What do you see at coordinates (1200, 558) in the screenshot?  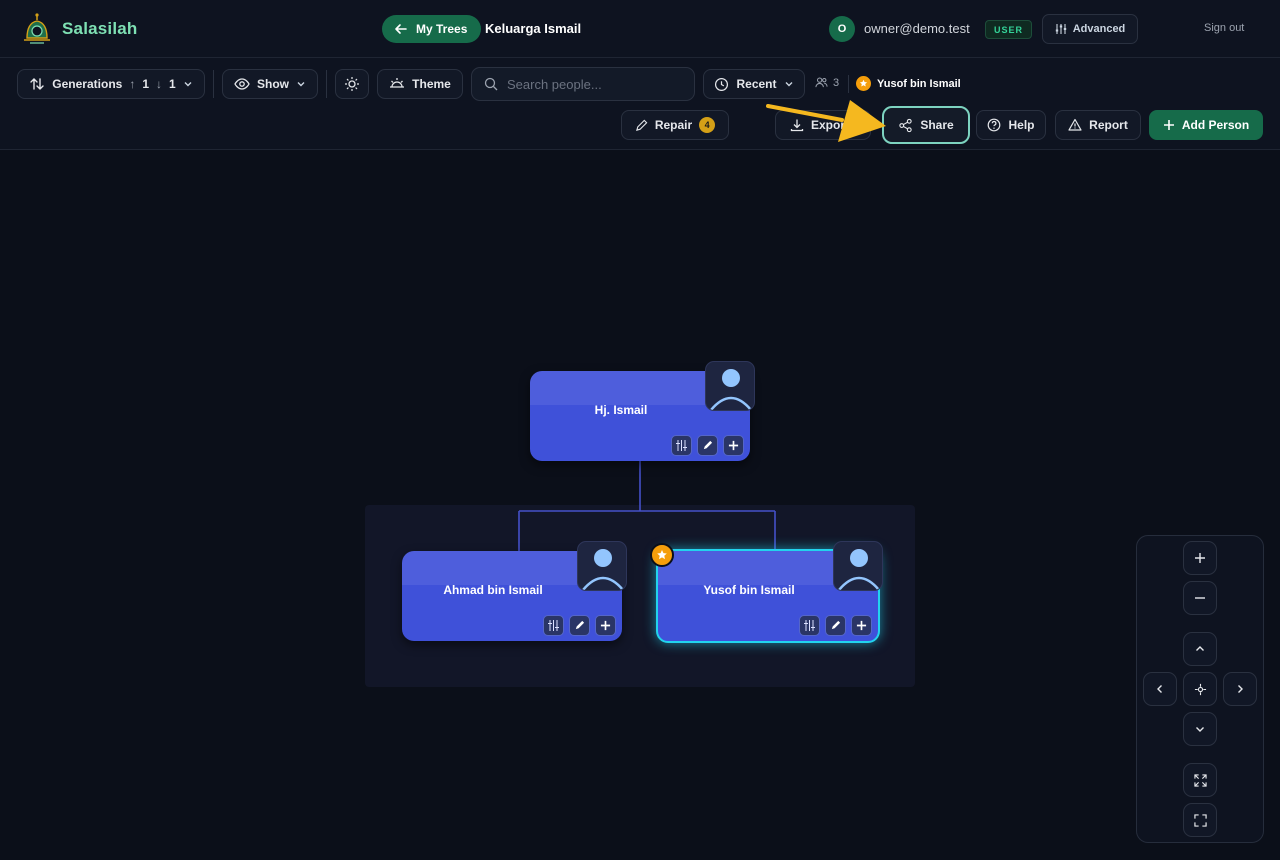 I see `zoom-in-icon` at bounding box center [1200, 558].